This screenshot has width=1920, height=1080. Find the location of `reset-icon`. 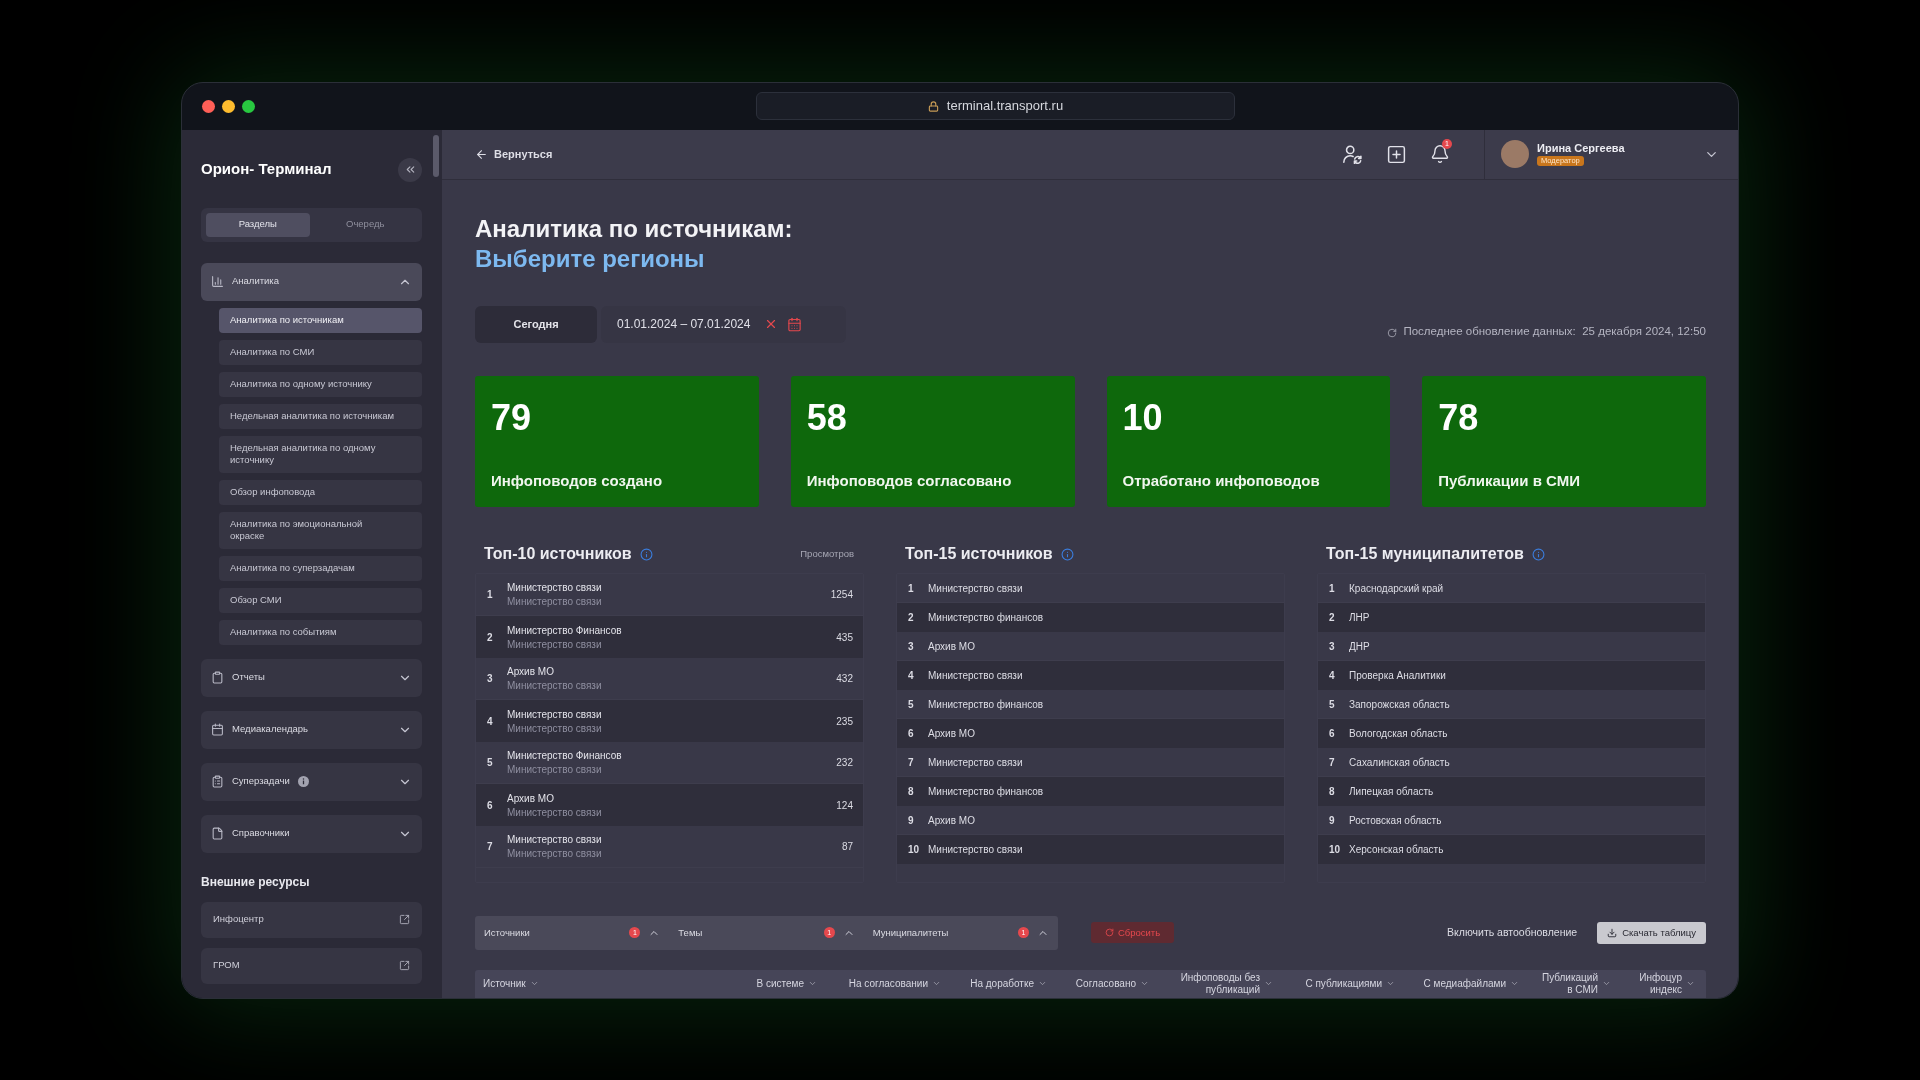

reset-icon is located at coordinates (1109, 933).